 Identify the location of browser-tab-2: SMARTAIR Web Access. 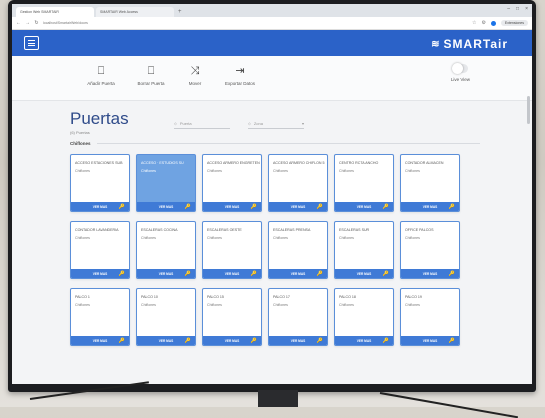
(135, 12).